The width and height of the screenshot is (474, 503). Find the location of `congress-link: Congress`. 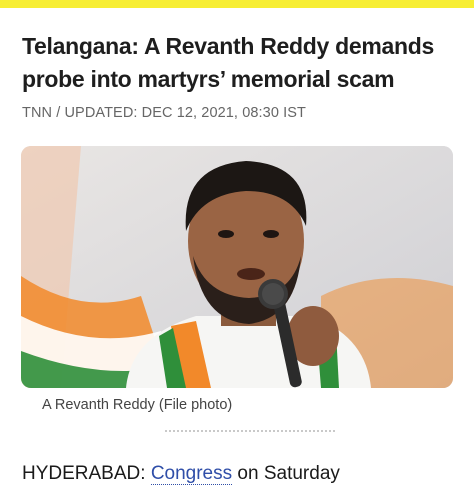

congress-link: Congress is located at coordinates (191, 474).